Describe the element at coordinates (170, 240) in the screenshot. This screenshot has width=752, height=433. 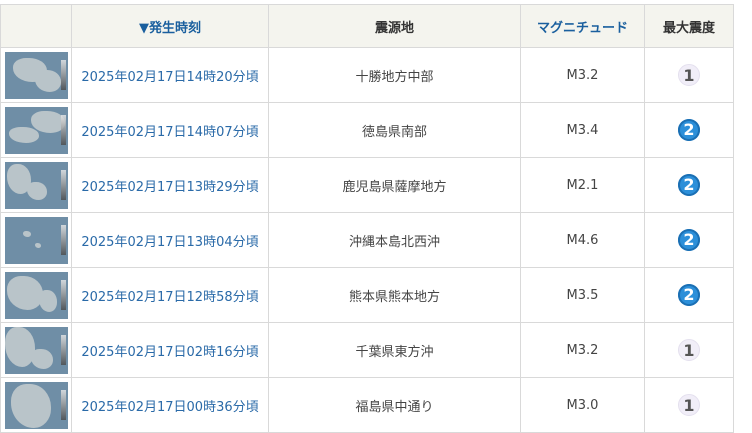
I see `event-time-link: 2025年02月17日13時04分頃` at that location.